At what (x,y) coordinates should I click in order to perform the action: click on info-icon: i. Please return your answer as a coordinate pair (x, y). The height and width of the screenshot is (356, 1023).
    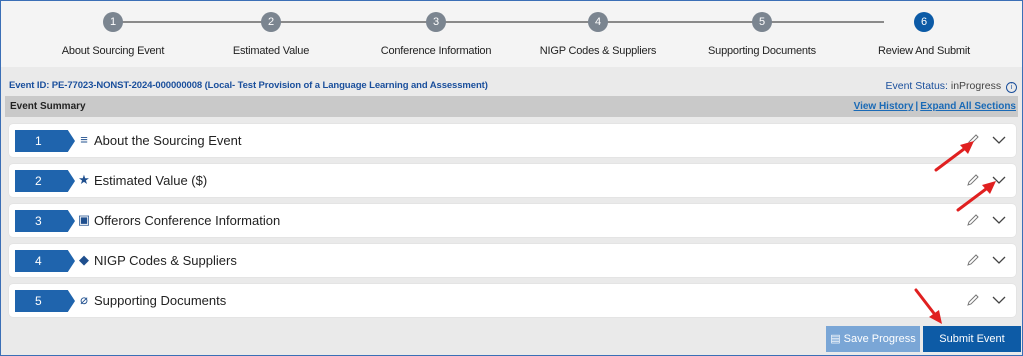
    Looking at the image, I should click on (1011, 87).